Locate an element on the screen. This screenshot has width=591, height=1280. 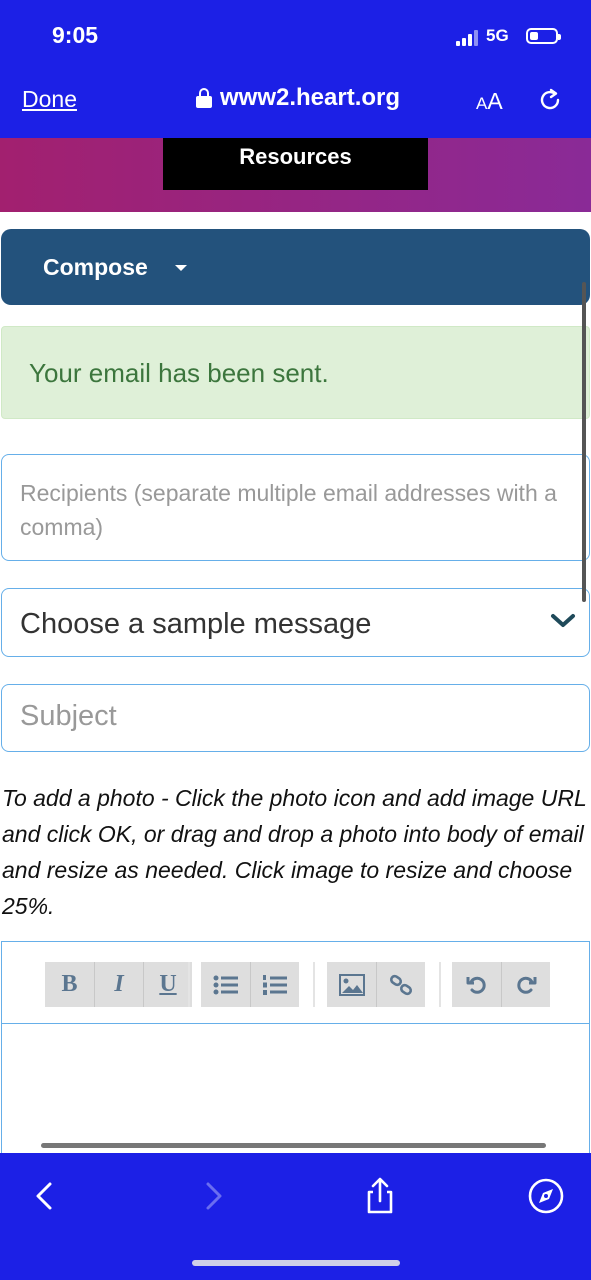
url-text: www2.heart.org is located at coordinates (310, 97).